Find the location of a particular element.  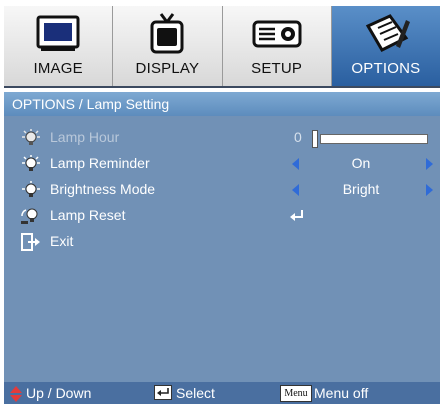

menu-item-lamp-hour: Lamp Hour 0 is located at coordinates (222, 138).